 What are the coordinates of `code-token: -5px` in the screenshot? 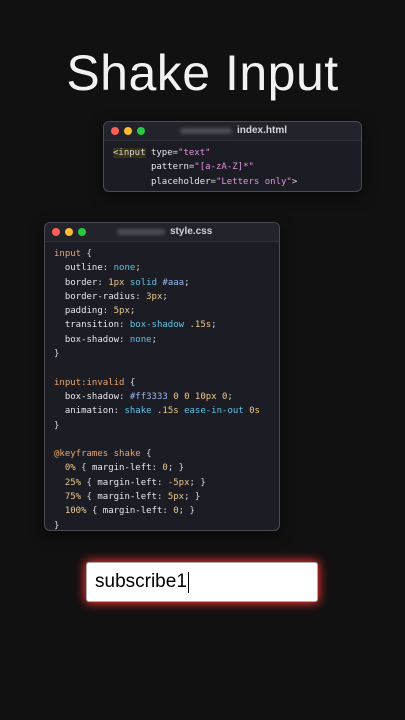 It's located at (178, 482).